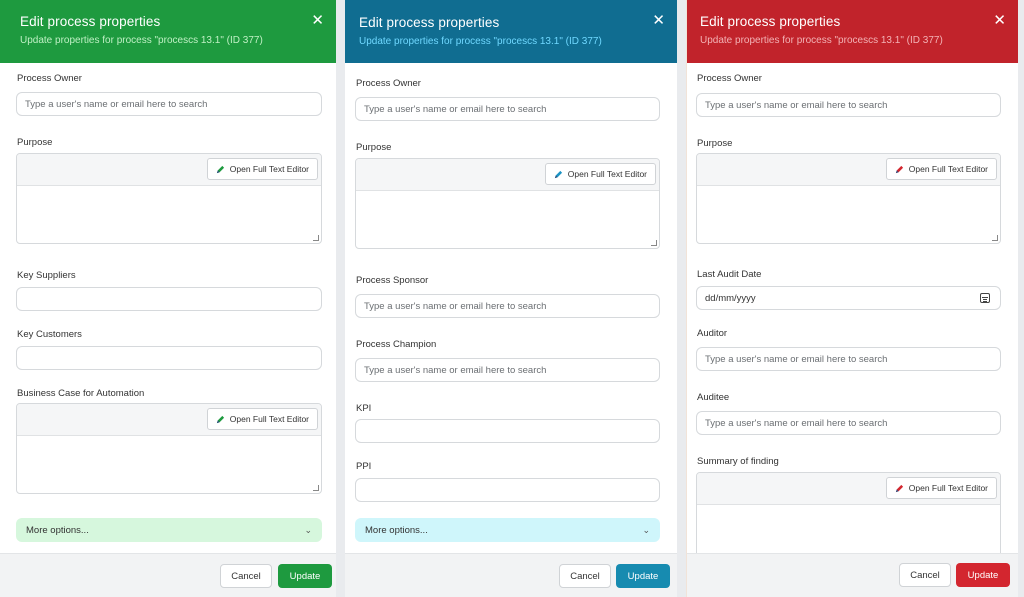 This screenshot has height=597, width=1024. What do you see at coordinates (392, 280) in the screenshot?
I see `process-sponsor-label: Process Sponsor` at bounding box center [392, 280].